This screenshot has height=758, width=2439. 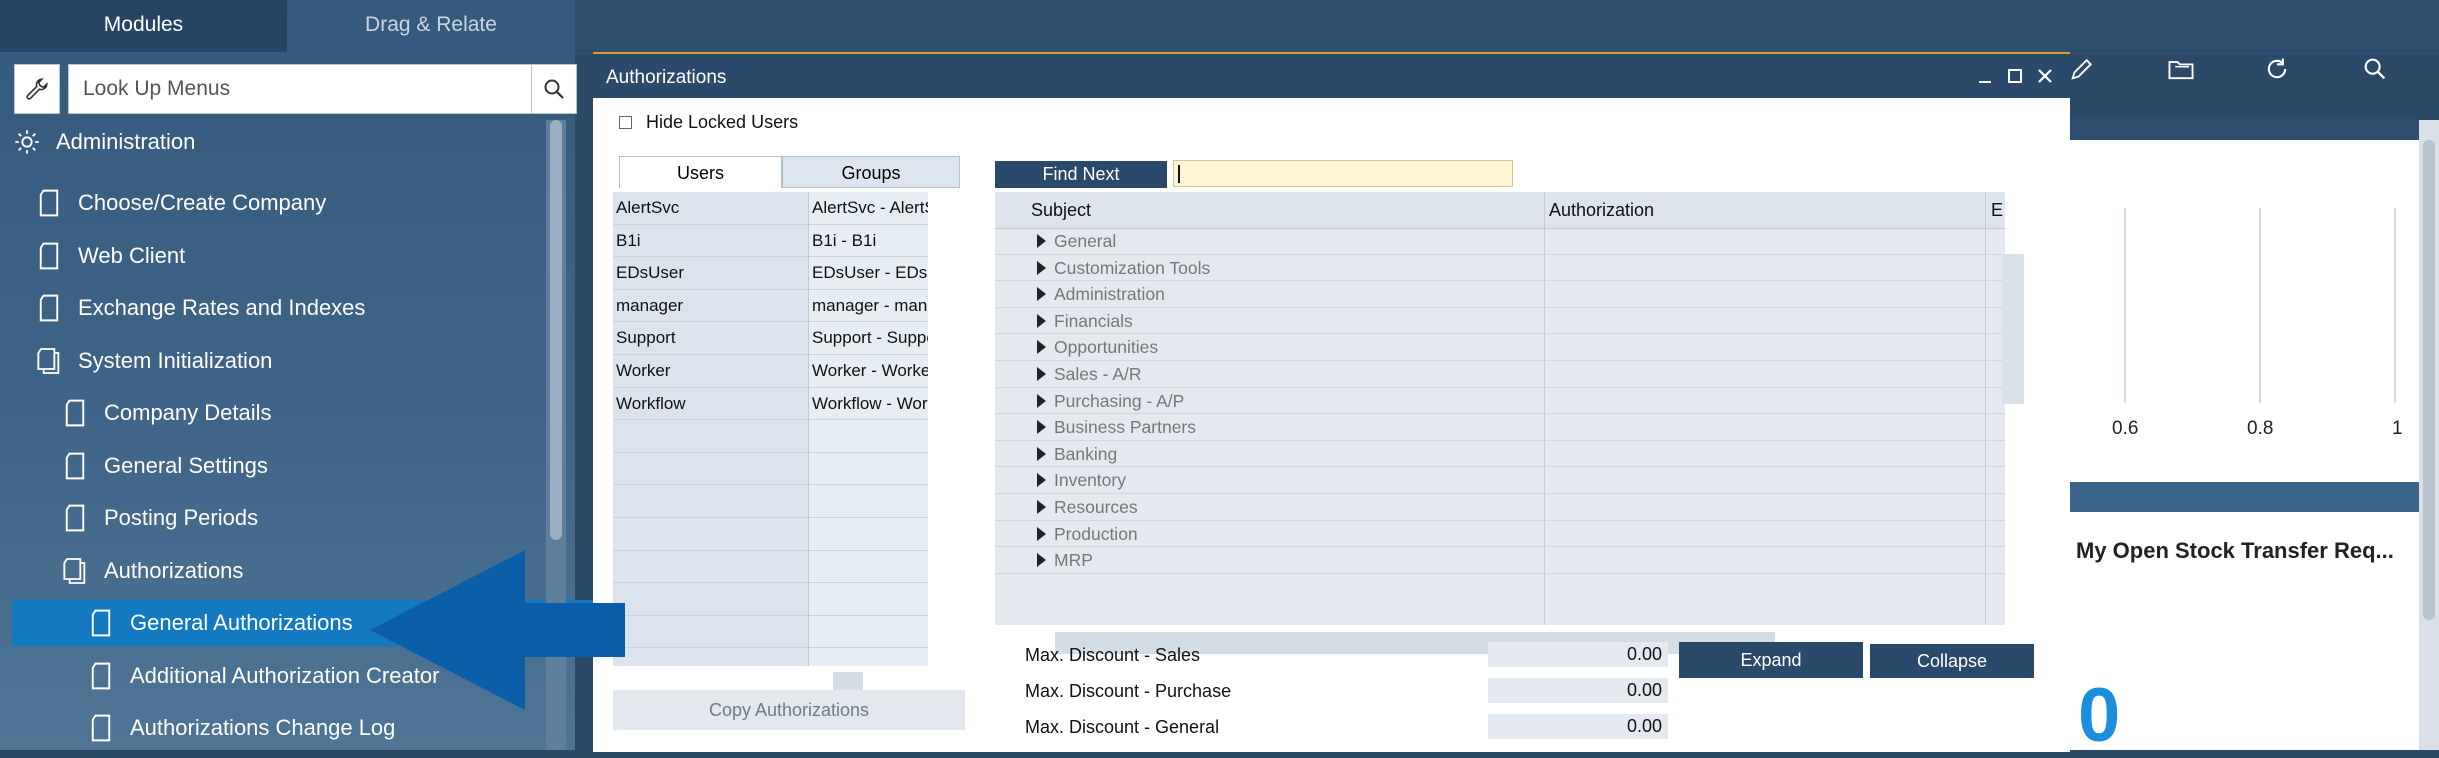 I want to click on widget-value: 0, so click(x=2099, y=716).